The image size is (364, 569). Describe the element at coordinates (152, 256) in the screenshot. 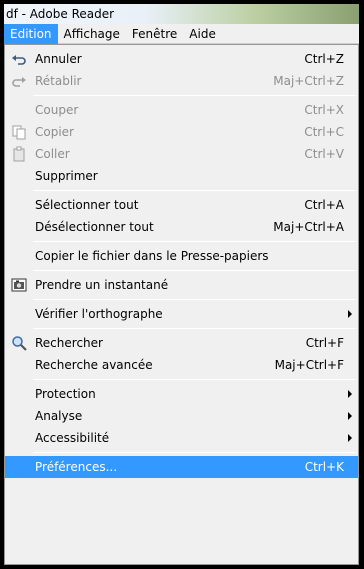

I see `menu-item-label: Copier le fichier dans le Presse-papiers` at that location.